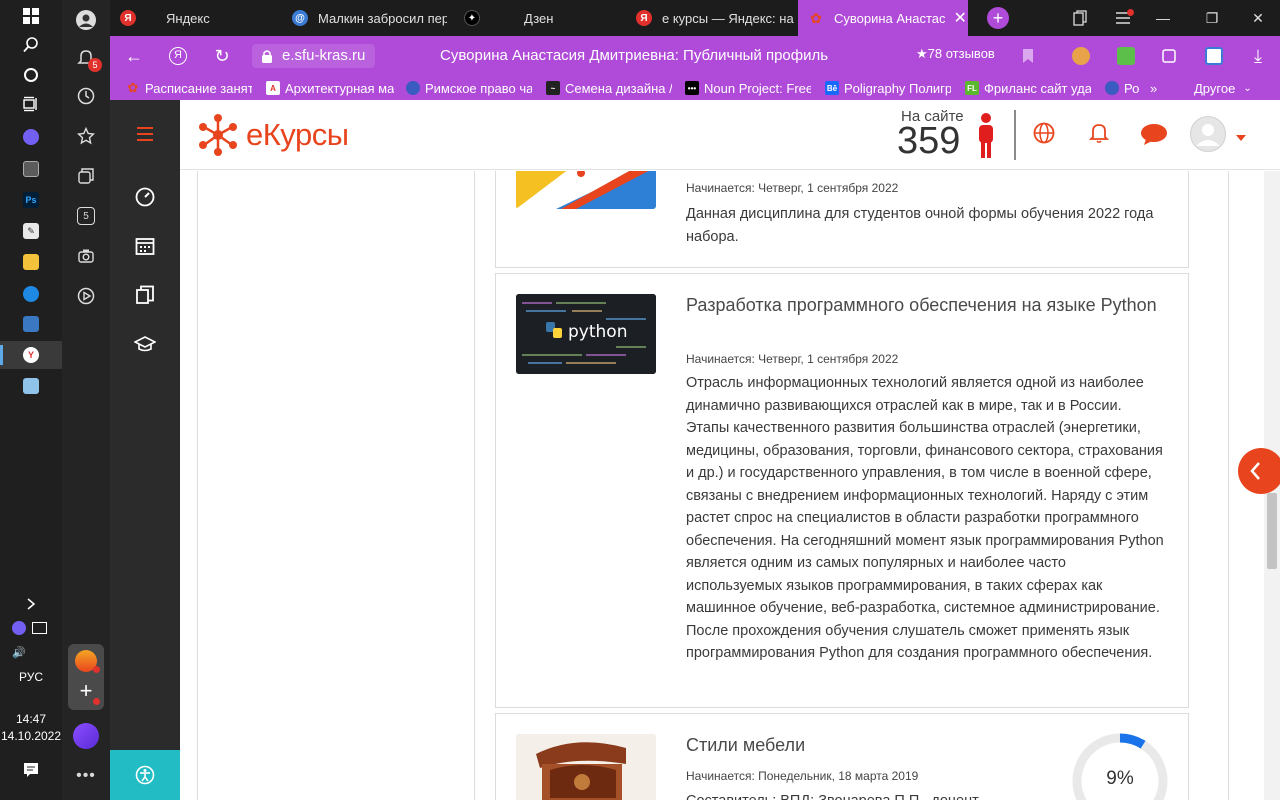  What do you see at coordinates (1126, 56) in the screenshot?
I see `extension-download-icon` at bounding box center [1126, 56].